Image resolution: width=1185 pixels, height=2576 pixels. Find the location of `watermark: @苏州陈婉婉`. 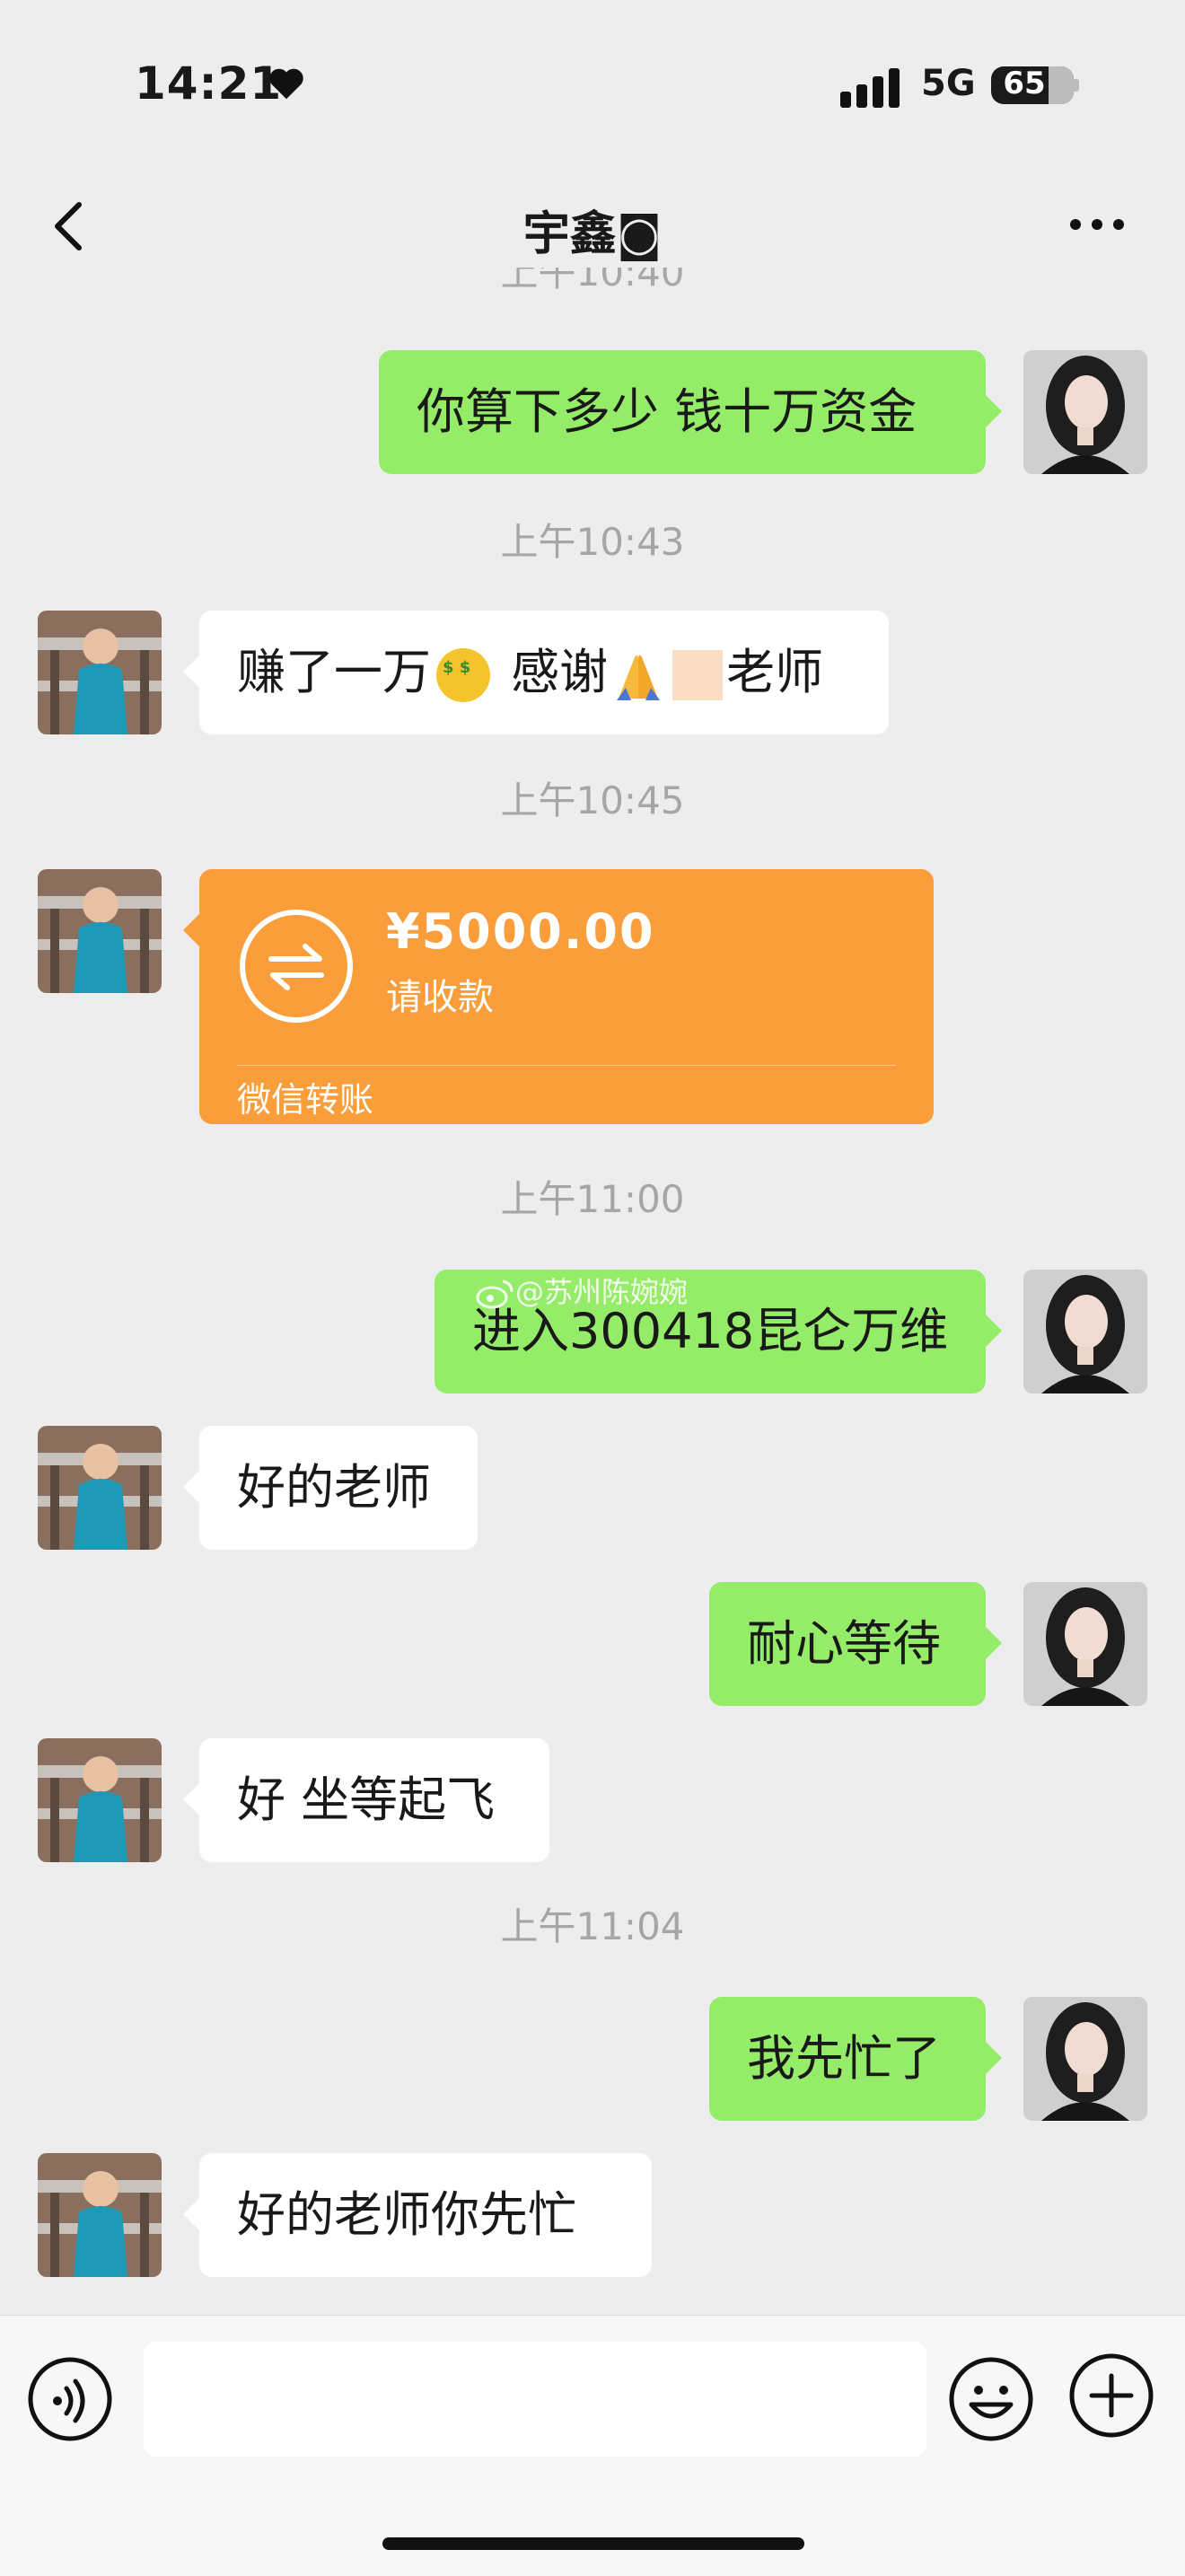

watermark: @苏州陈婉婉 is located at coordinates (582, 1289).